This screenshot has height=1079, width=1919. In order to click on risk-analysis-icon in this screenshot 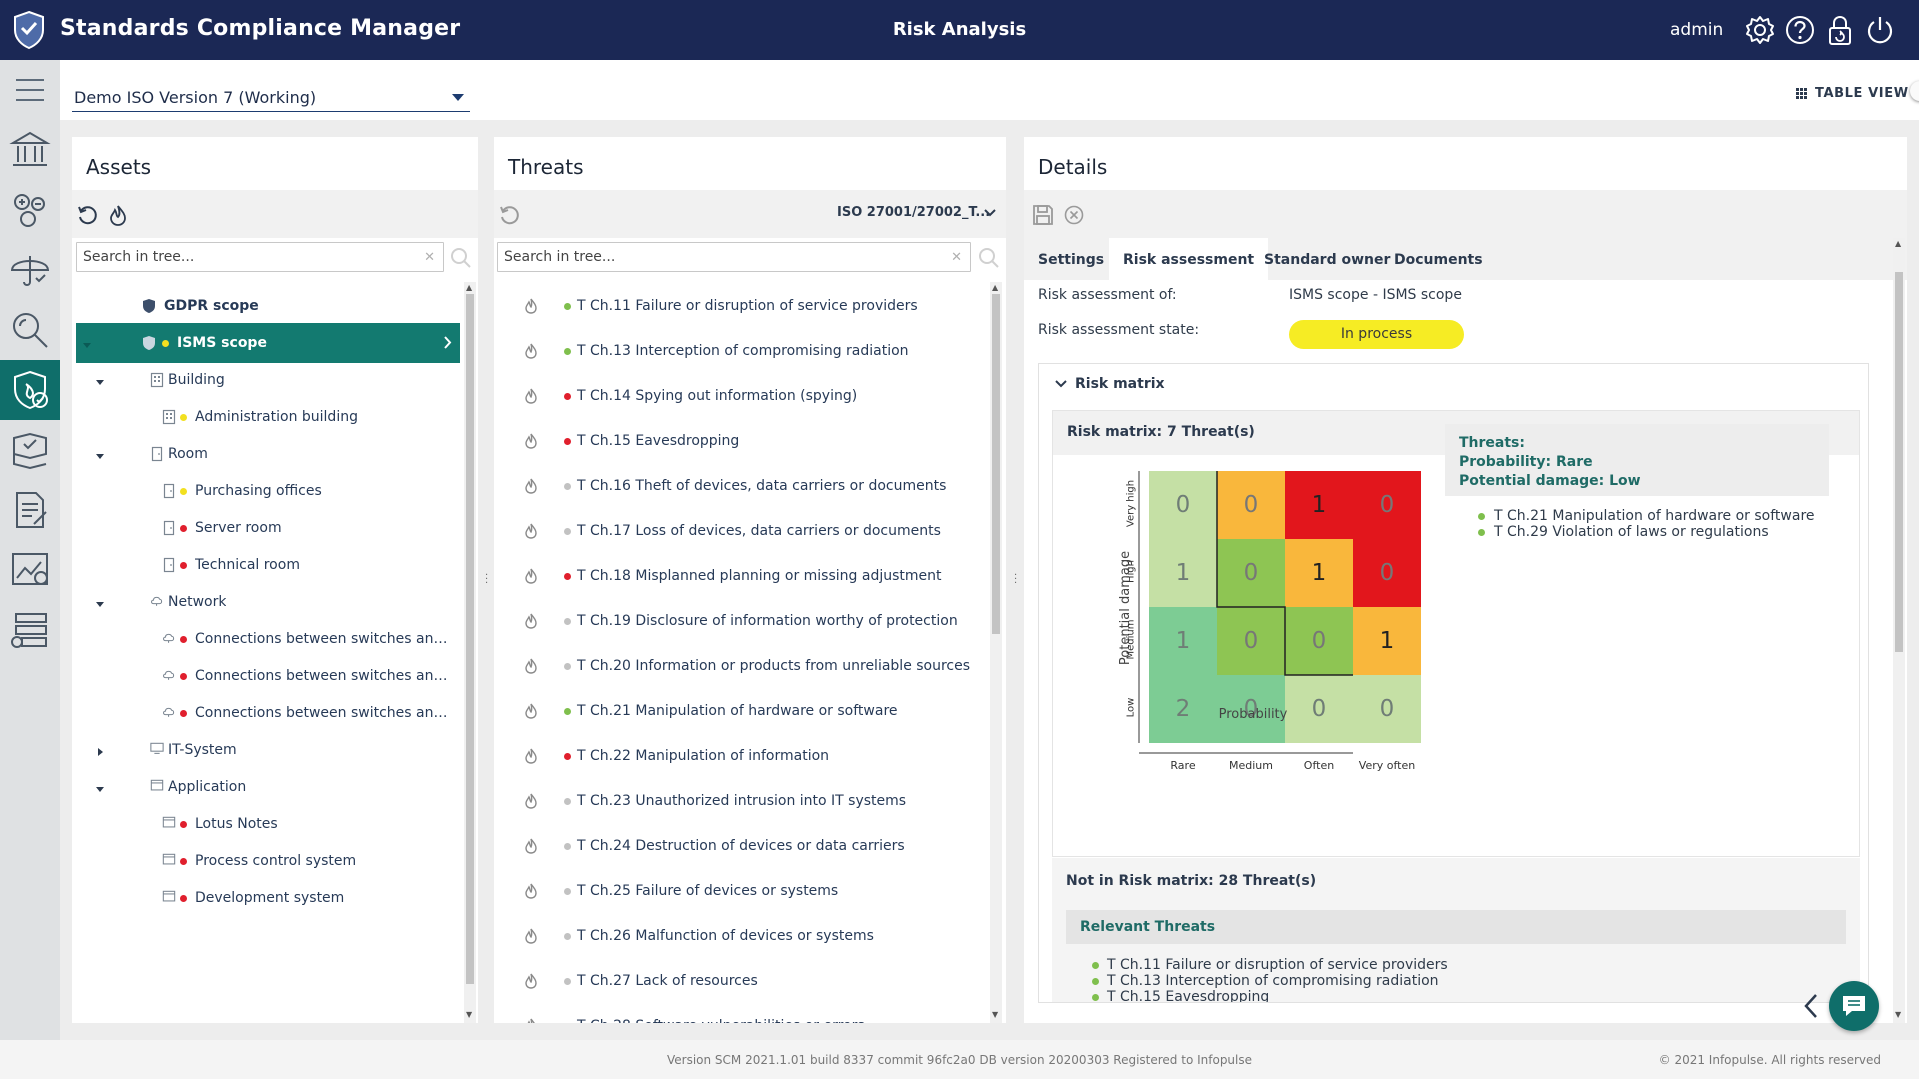, I will do `click(30, 390)`.